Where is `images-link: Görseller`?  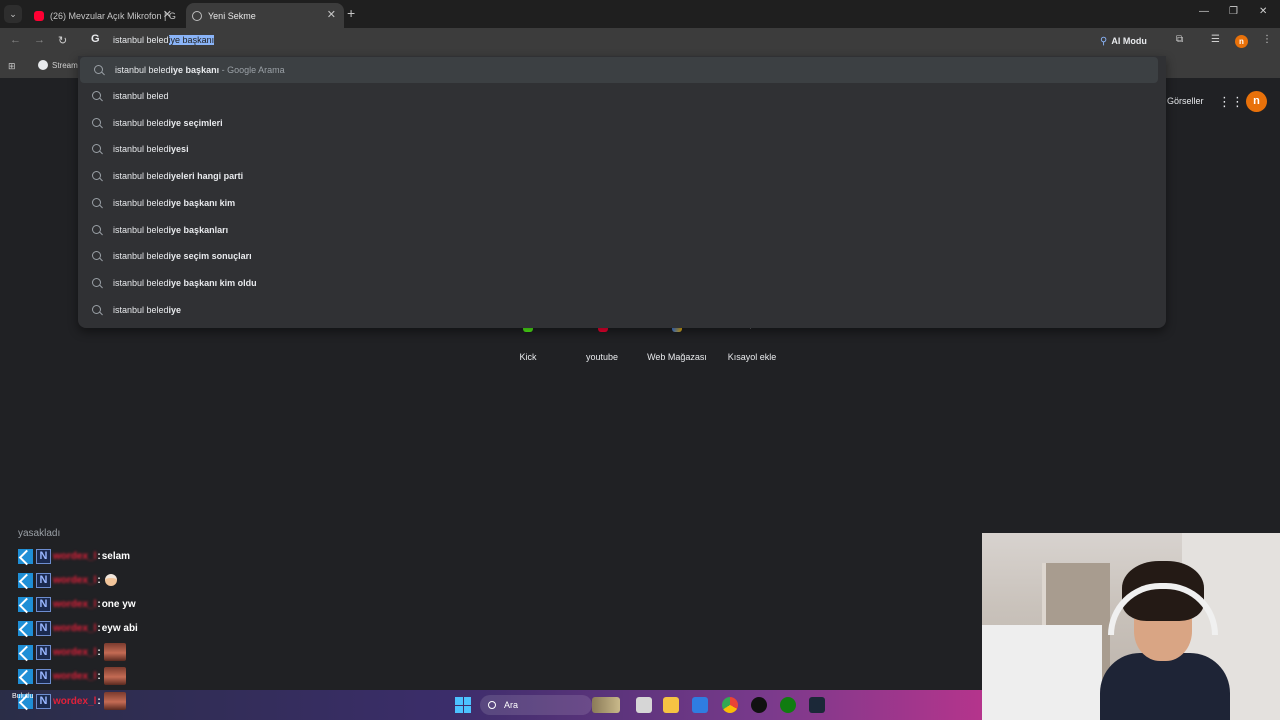
images-link: Görseller is located at coordinates (1185, 101).